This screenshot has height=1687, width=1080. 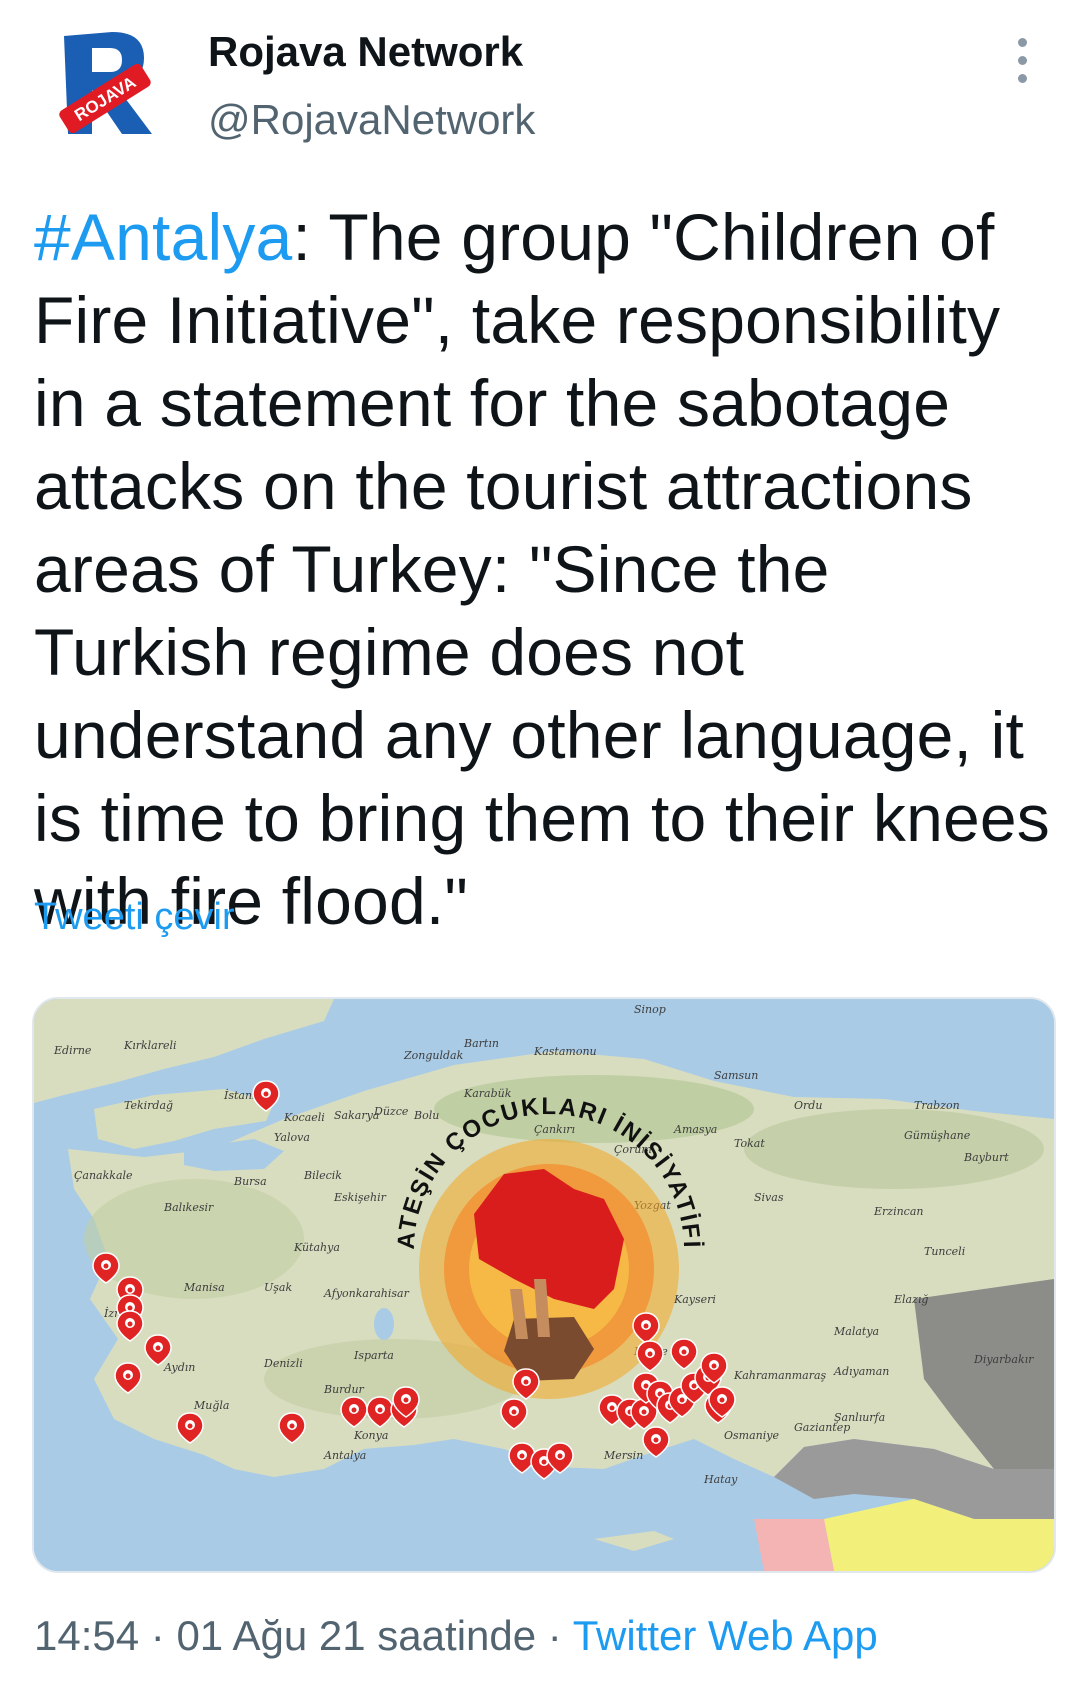 What do you see at coordinates (780, 1375) in the screenshot?
I see `map-label: Kahramanmaraş` at bounding box center [780, 1375].